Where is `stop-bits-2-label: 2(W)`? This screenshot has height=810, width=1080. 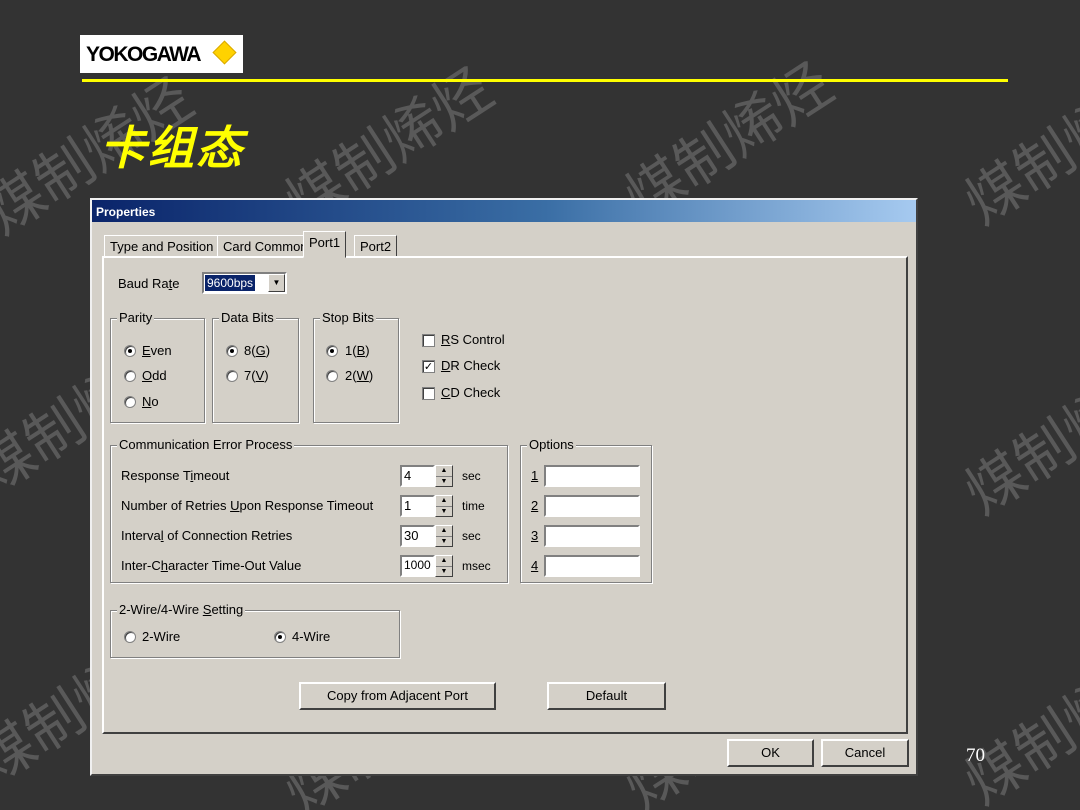 stop-bits-2-label: 2(W) is located at coordinates (359, 375).